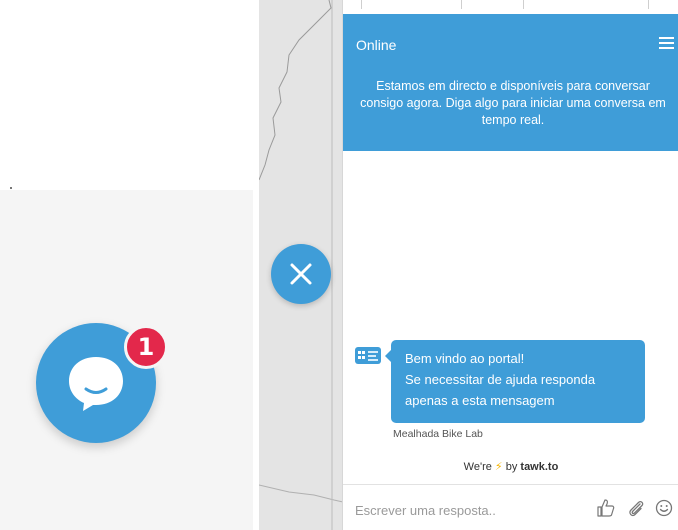  What do you see at coordinates (606, 508) in the screenshot?
I see `thumbs-up-icon` at bounding box center [606, 508].